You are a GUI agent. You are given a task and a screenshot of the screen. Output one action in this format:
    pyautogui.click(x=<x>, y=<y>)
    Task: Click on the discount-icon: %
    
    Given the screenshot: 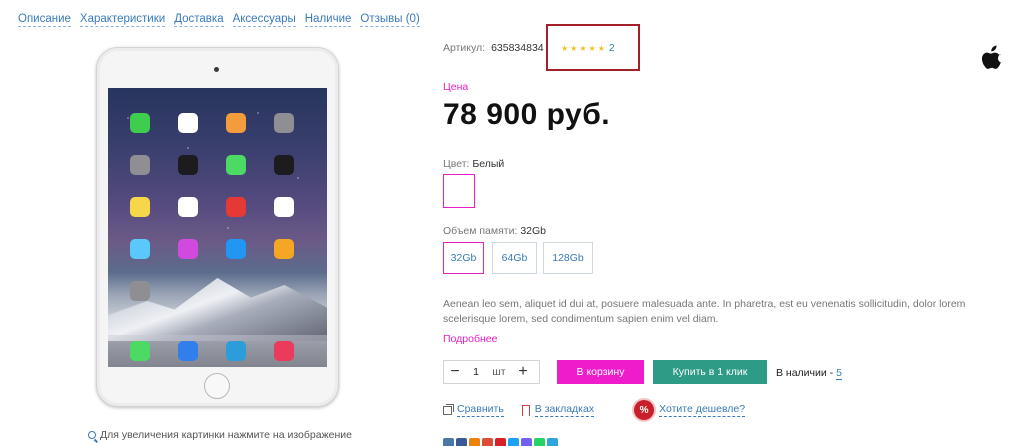 What is the action you would take?
    pyautogui.click(x=644, y=410)
    